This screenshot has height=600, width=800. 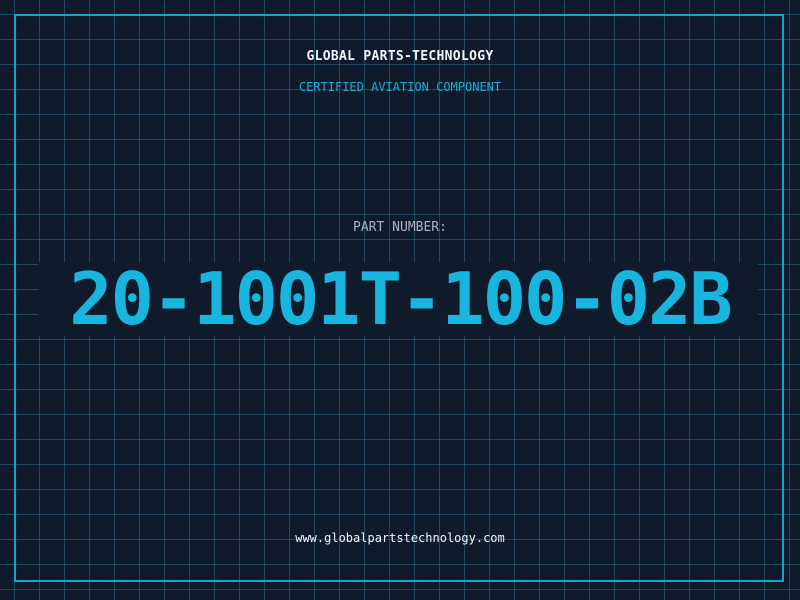 What do you see at coordinates (400, 87) in the screenshot?
I see `company-tagline: CERTIFIED AVIATION COMPONENT` at bounding box center [400, 87].